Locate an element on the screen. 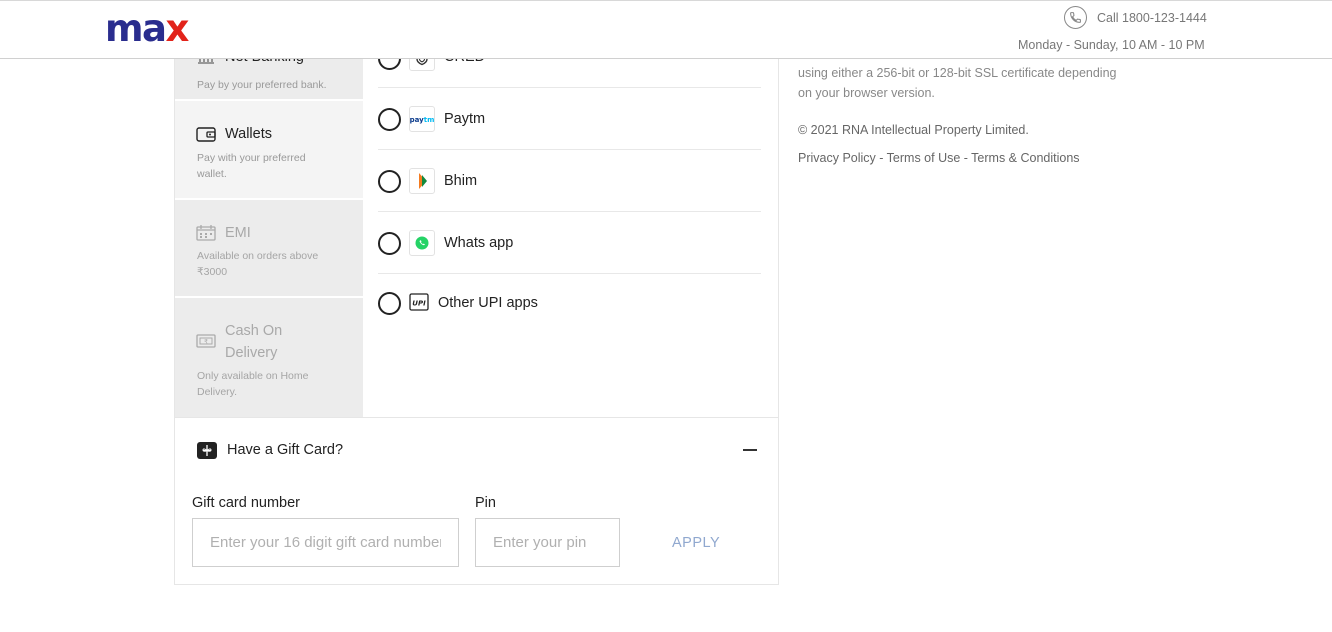  phone-icon is located at coordinates (1075, 17).